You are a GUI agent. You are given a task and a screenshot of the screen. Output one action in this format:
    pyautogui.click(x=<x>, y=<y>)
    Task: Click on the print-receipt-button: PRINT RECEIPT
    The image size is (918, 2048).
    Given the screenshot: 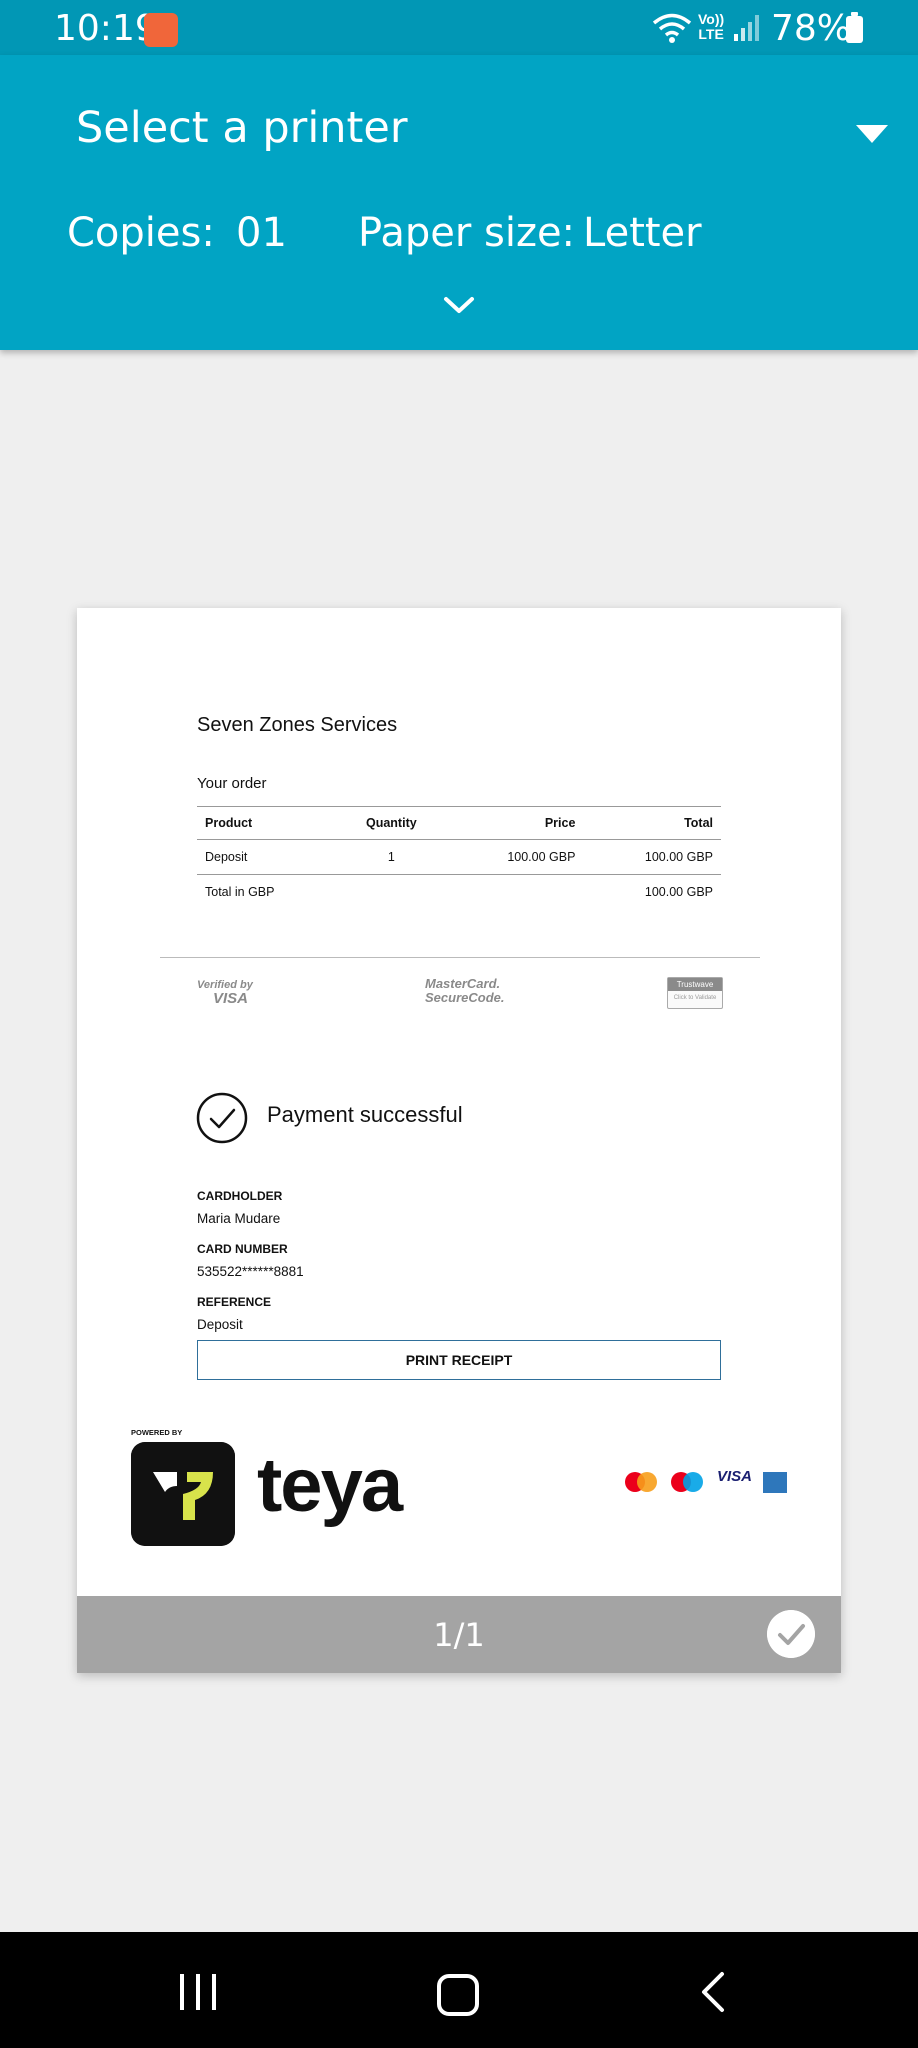 What is the action you would take?
    pyautogui.click(x=459, y=1360)
    